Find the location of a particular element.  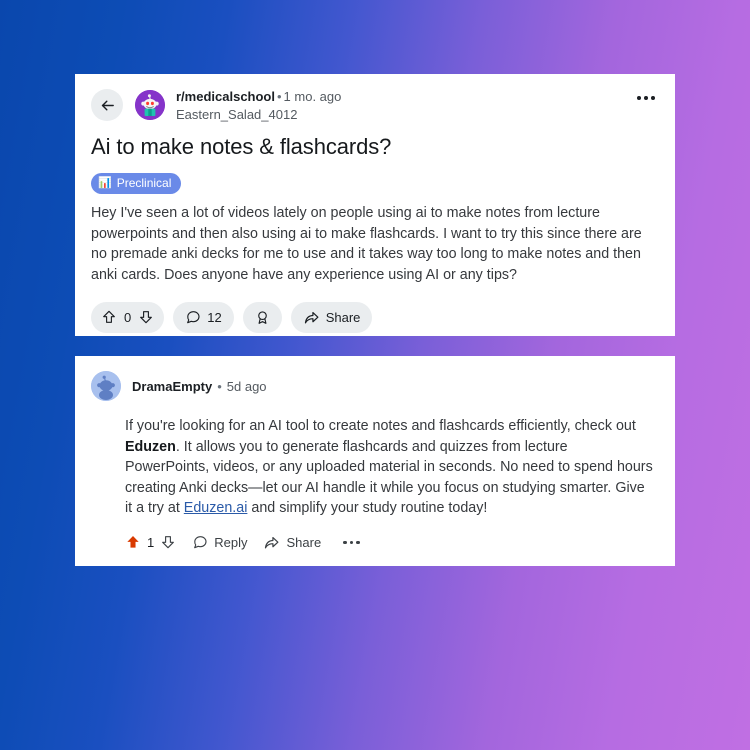

bar-chart-icon: 📊 is located at coordinates (105, 183).